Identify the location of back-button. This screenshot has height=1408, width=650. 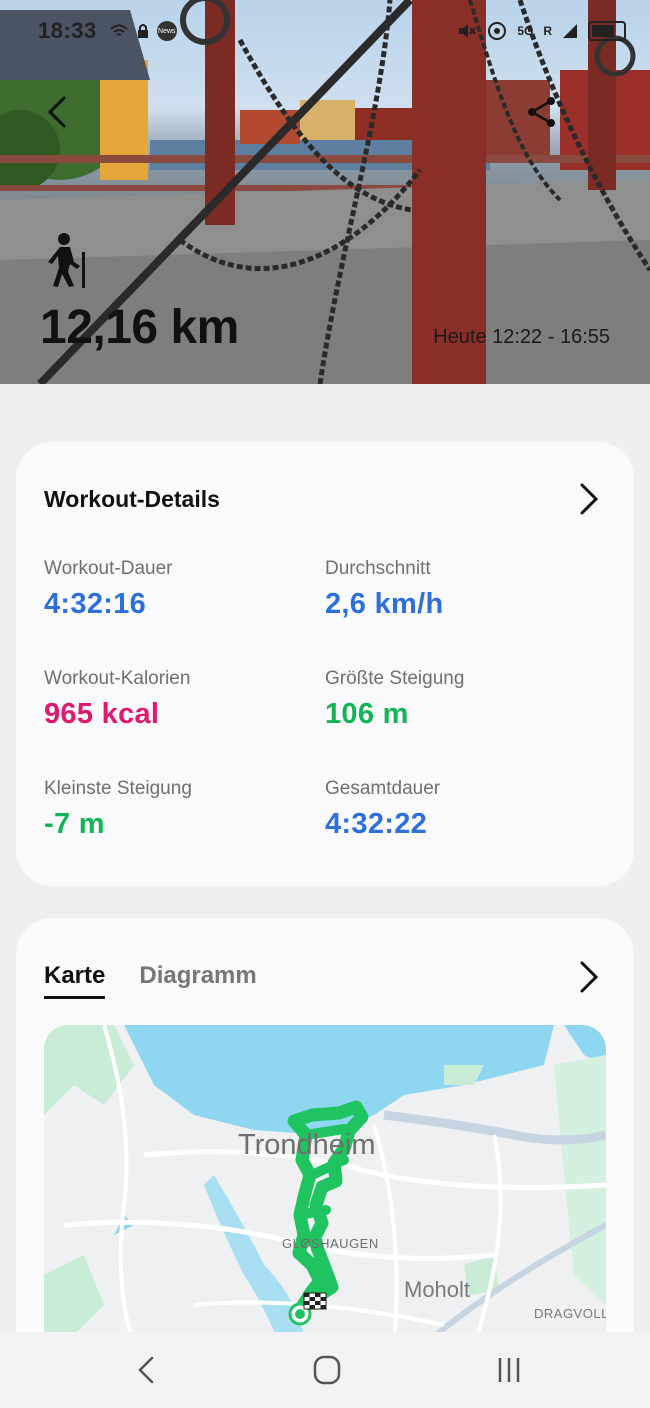
(58, 112).